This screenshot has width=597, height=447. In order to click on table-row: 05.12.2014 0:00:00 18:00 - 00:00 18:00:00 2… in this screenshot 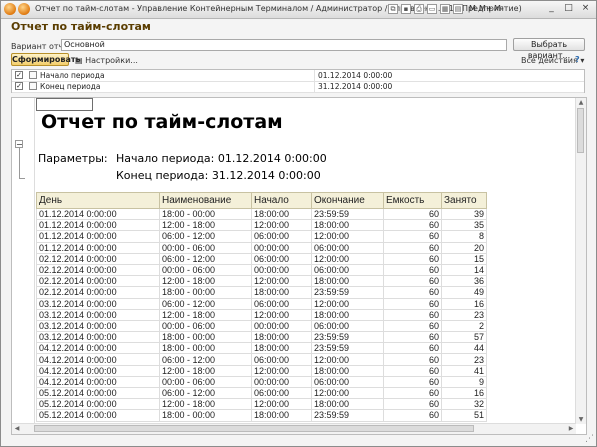, I will do `click(261, 415)`.